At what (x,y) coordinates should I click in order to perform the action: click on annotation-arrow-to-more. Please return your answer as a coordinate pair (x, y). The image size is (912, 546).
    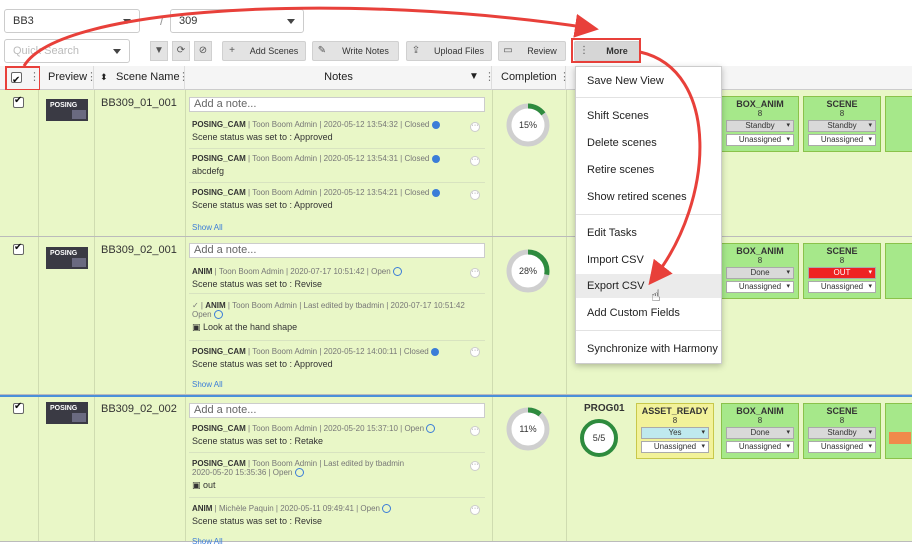
    Looking at the image, I should click on (310, 36).